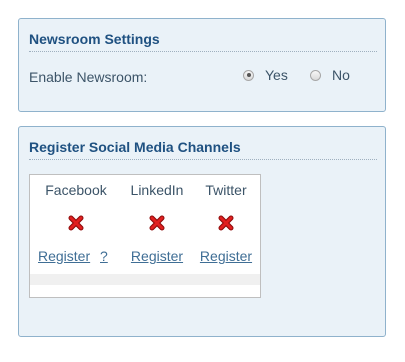  I want to click on social-channels-title: Register Social Media Channels, so click(203, 149).